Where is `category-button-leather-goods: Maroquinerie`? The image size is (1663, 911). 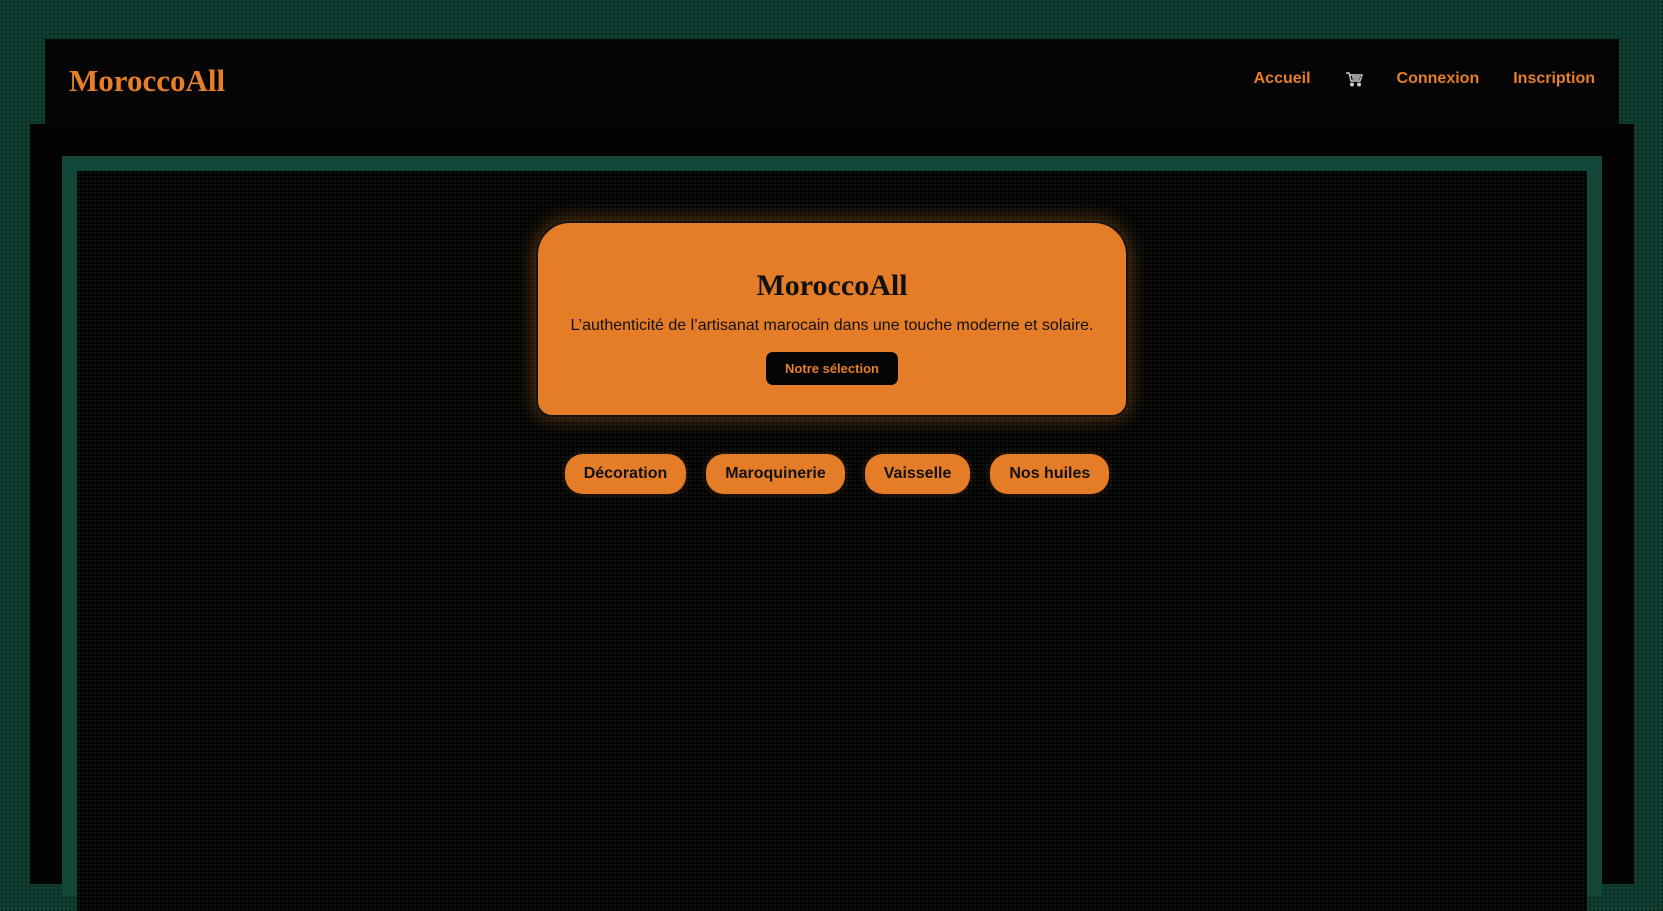 category-button-leather-goods: Maroquinerie is located at coordinates (775, 474).